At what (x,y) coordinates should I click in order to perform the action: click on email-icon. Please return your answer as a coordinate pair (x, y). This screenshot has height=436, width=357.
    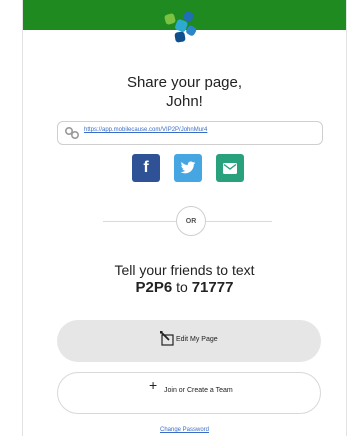
    Looking at the image, I should click on (230, 168).